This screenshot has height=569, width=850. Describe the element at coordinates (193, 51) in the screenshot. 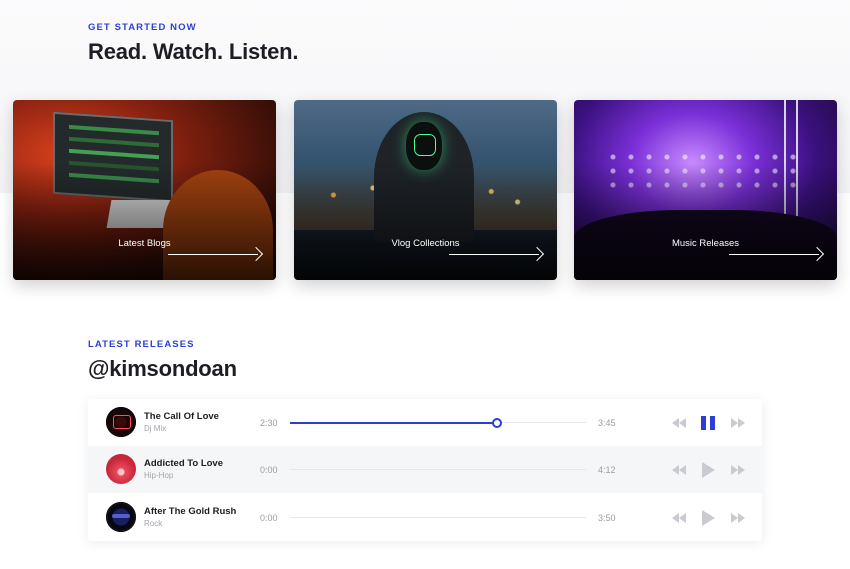

I see `hero-title: Read. Watch. Listen.` at that location.